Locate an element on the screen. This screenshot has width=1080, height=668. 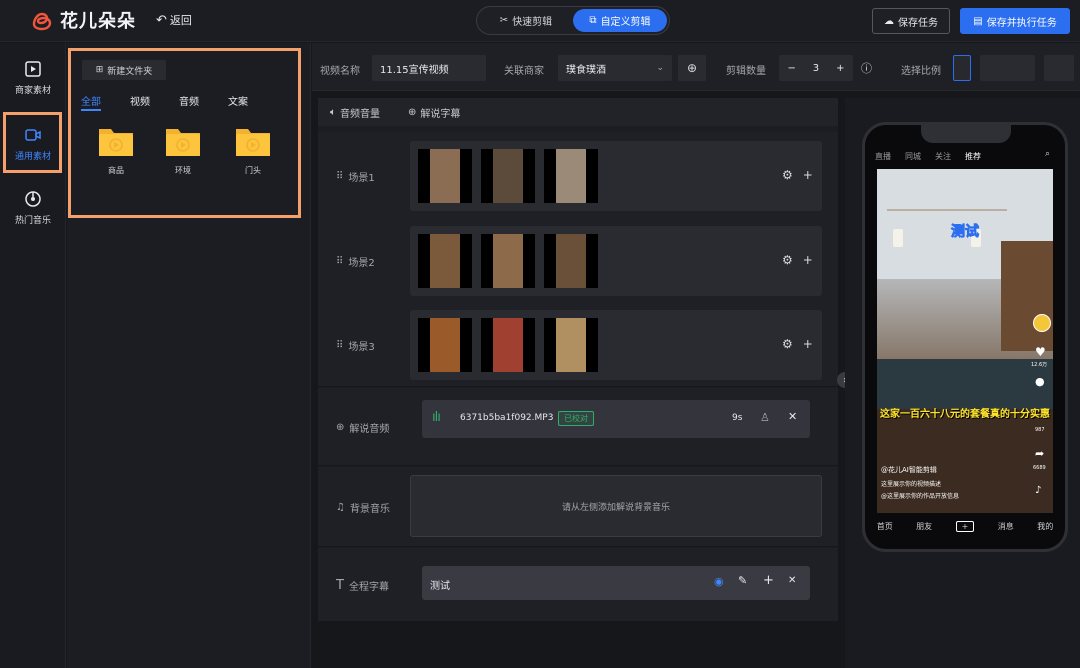
rail-general-material: 通用素材 is located at coordinates (33, 144).